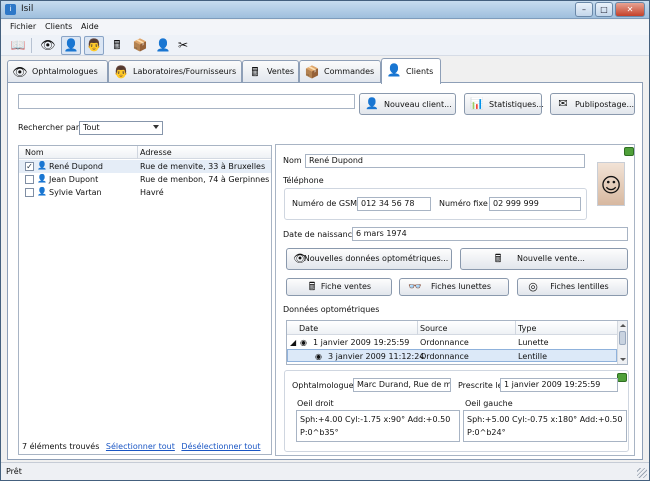  What do you see at coordinates (372, 103) in the screenshot?
I see `add-person-icon: 👤` at bounding box center [372, 103].